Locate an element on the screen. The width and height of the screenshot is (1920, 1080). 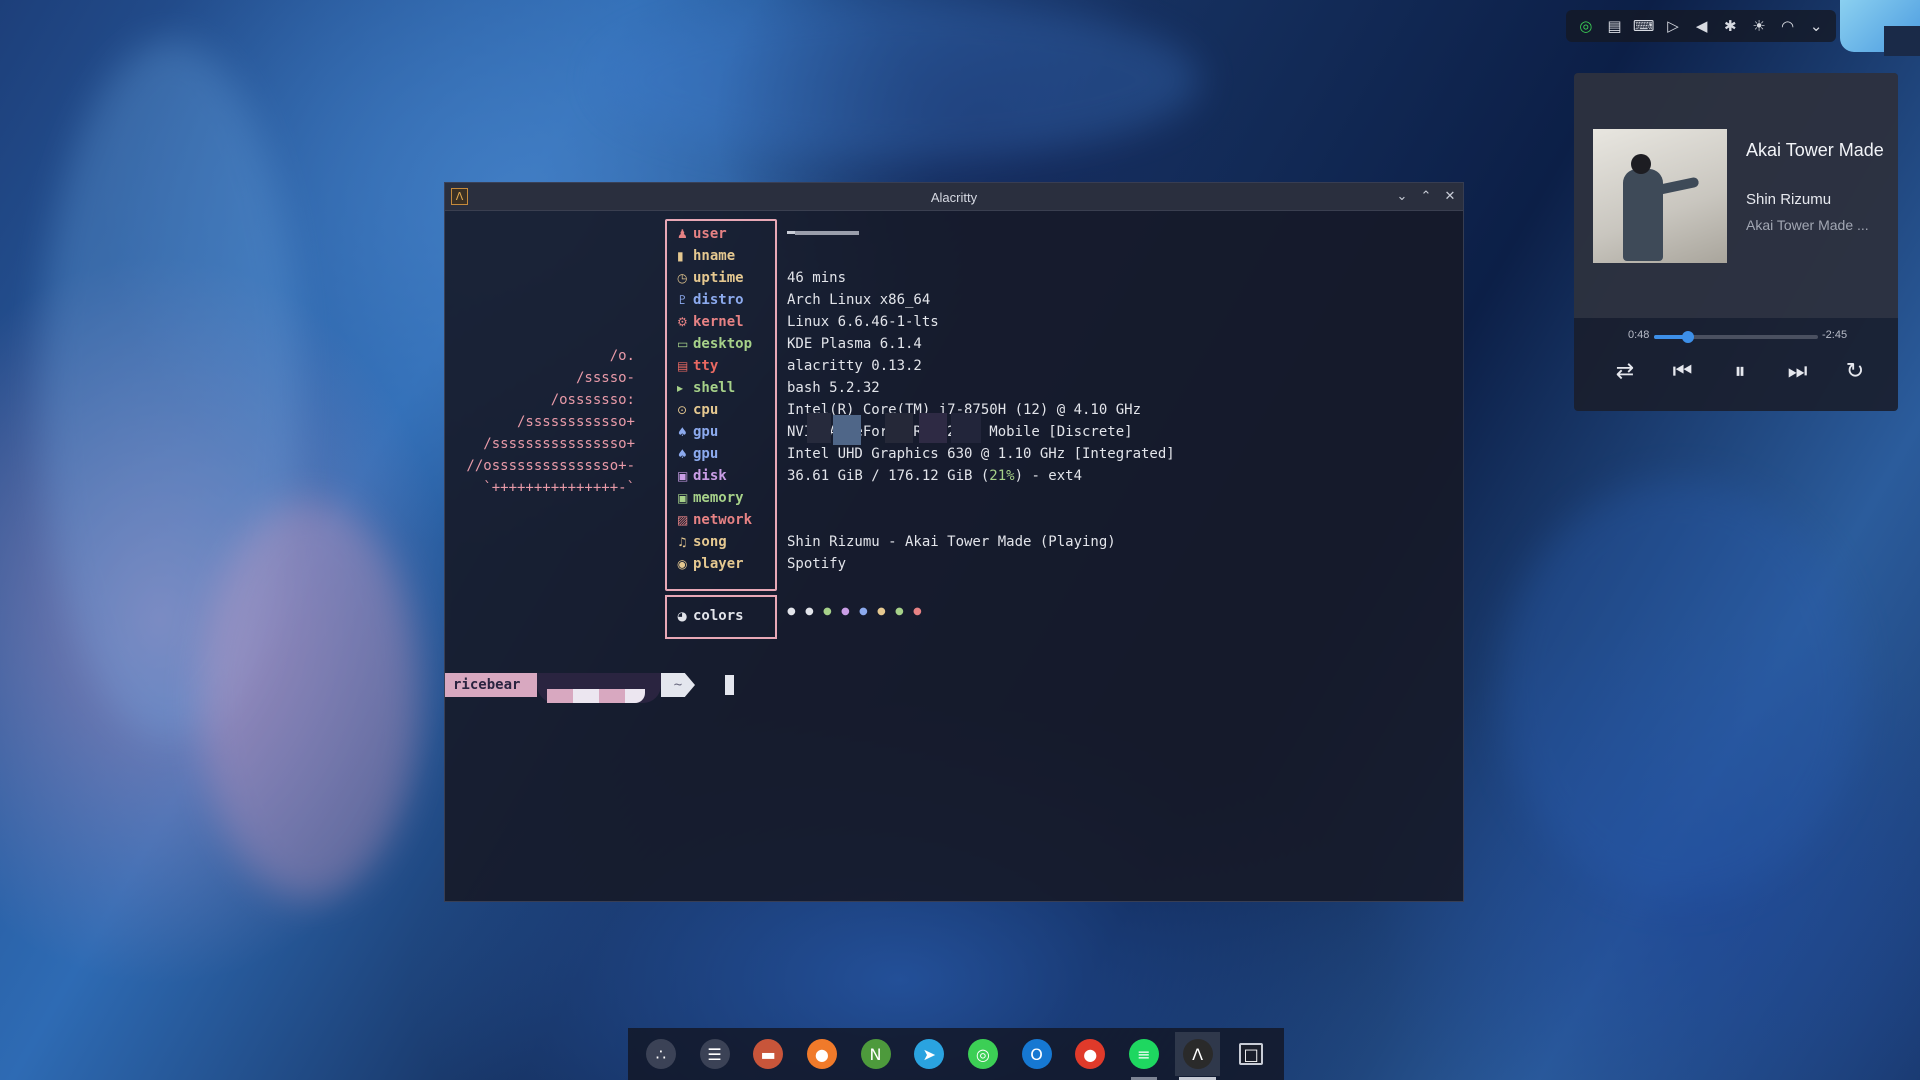
fetch-label-song: ♫ song is located at coordinates (702, 542).